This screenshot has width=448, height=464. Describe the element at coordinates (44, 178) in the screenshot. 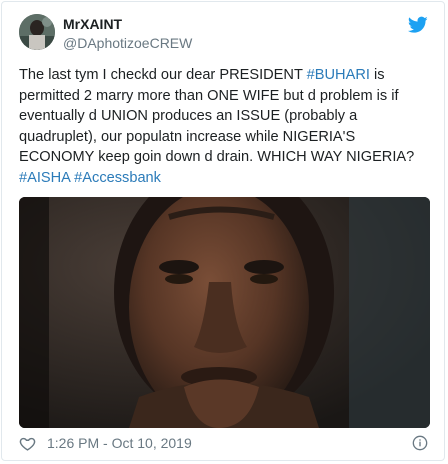

I see `hashtag-aisha: #AISHA` at that location.